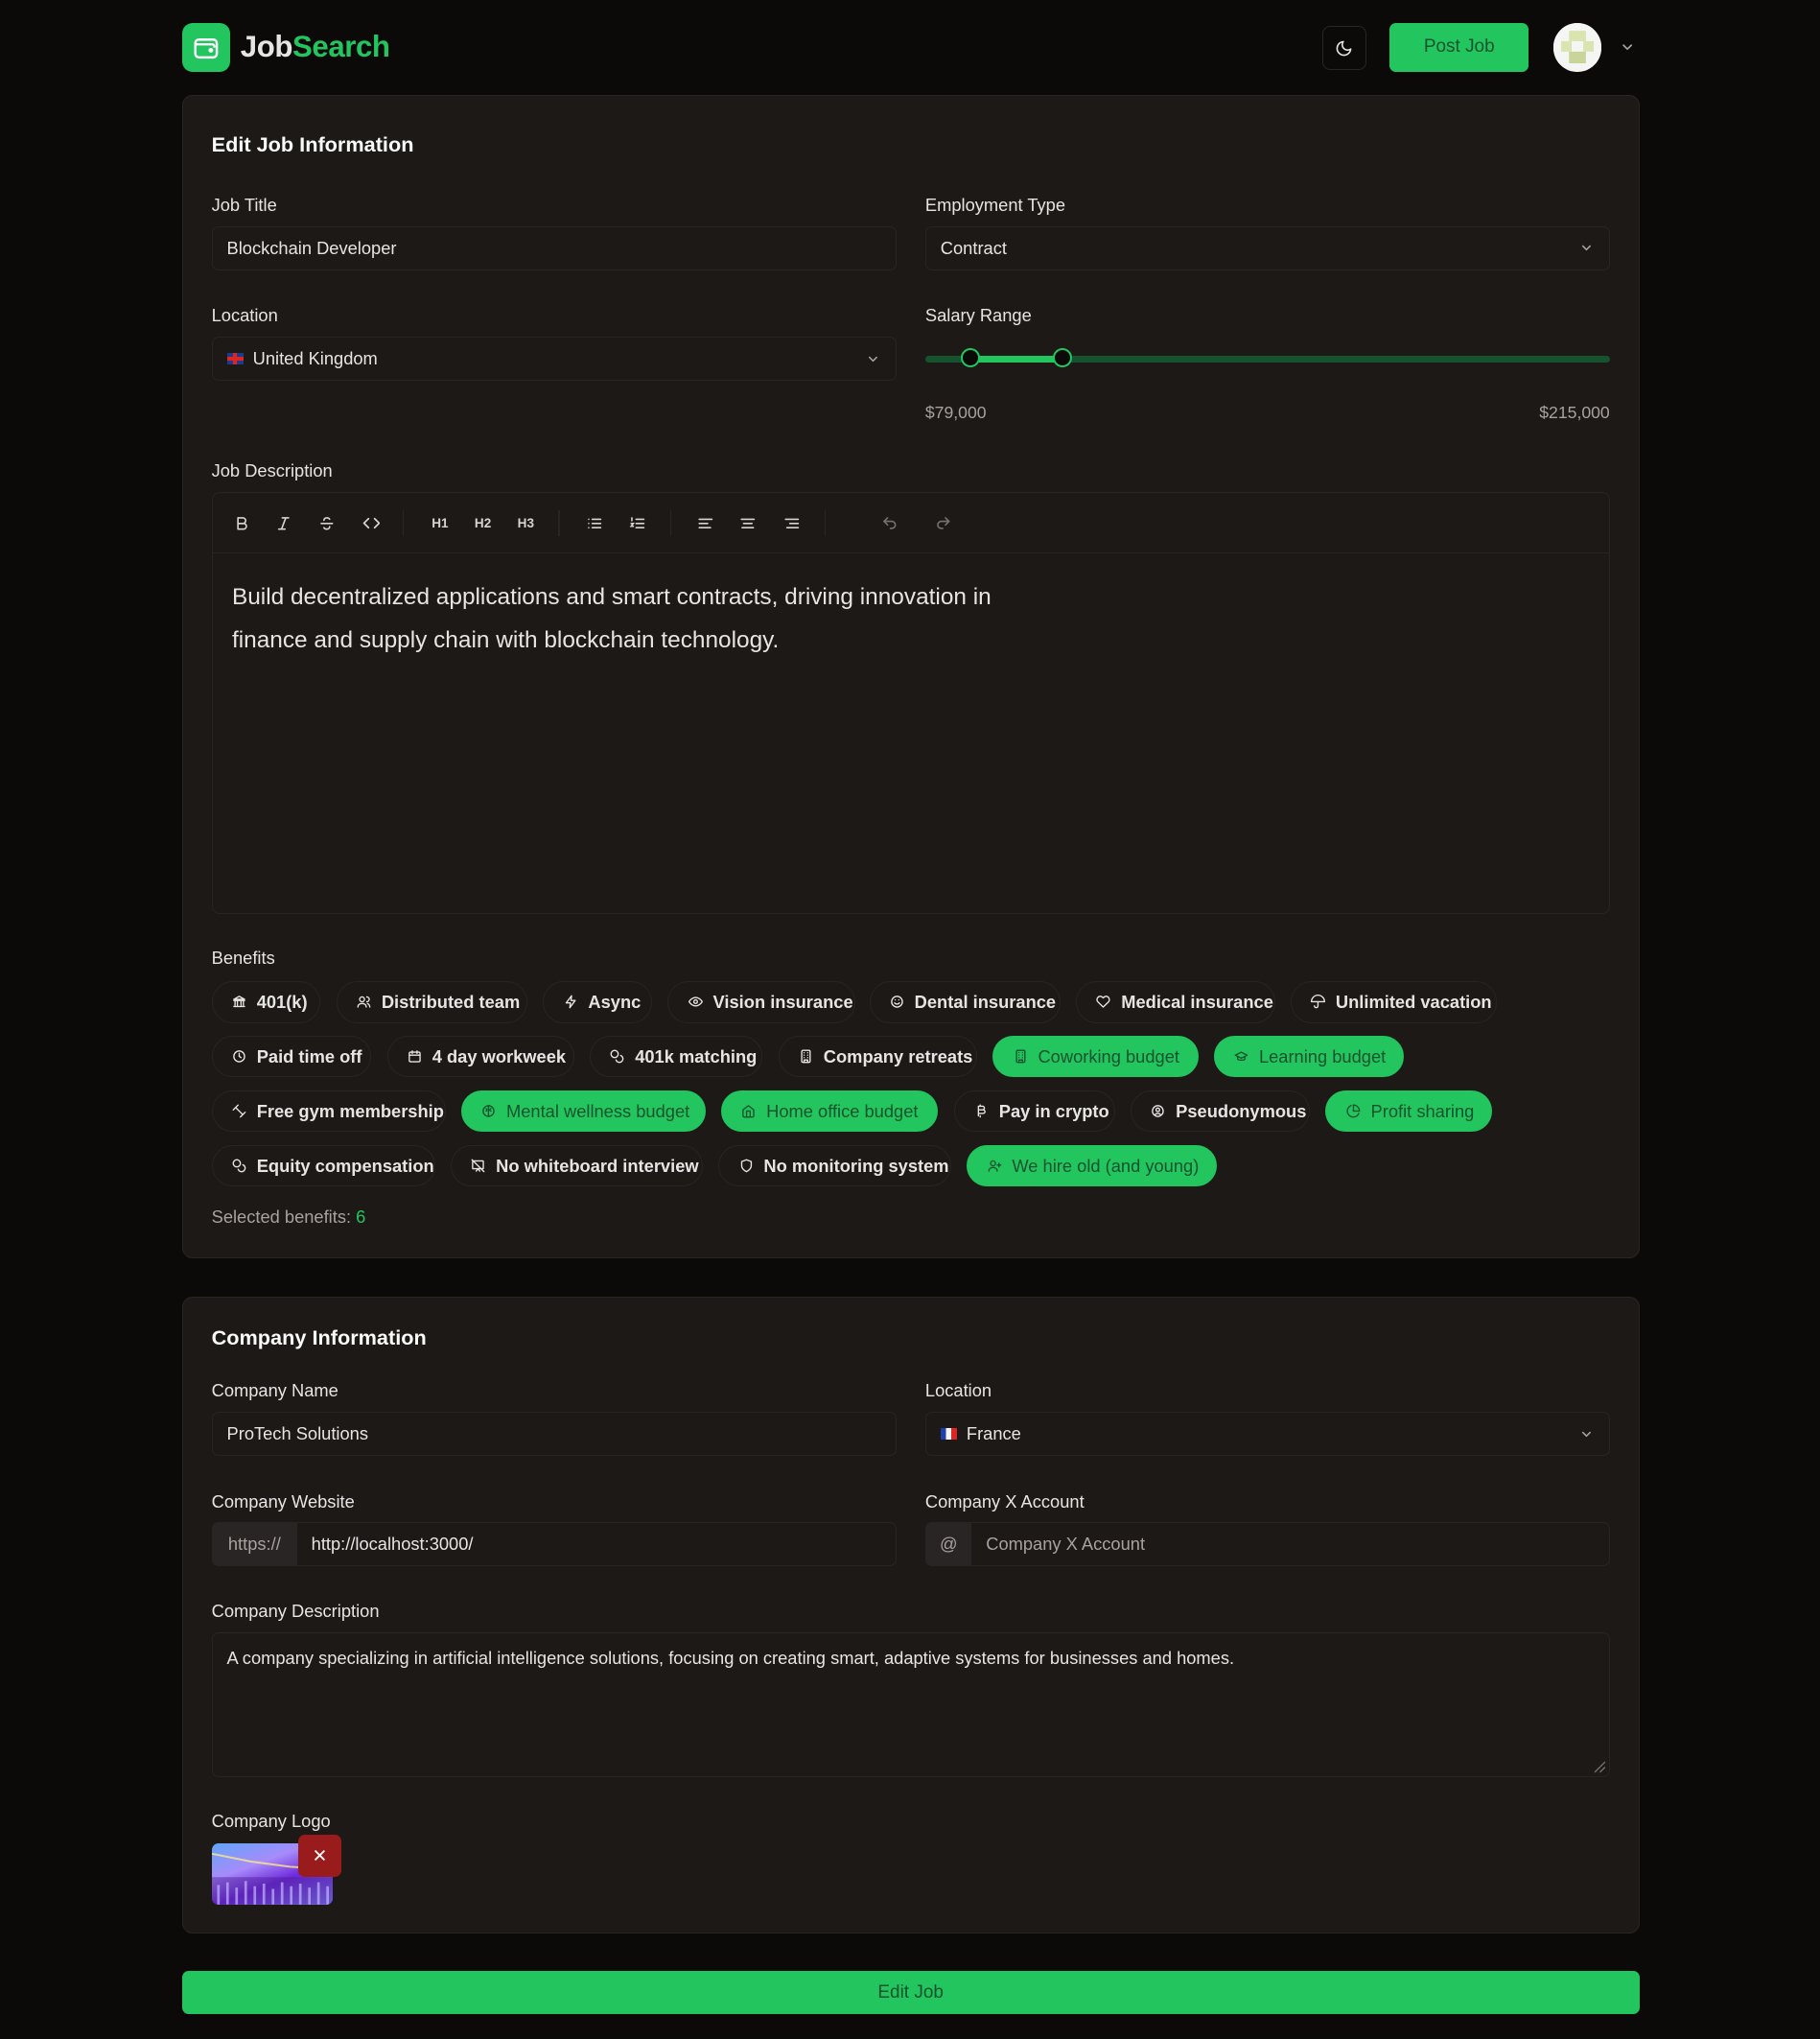 Image resolution: width=1820 pixels, height=2039 pixels. What do you see at coordinates (1066, 1545) in the screenshot?
I see `company-x-placeholder: Company X Account` at bounding box center [1066, 1545].